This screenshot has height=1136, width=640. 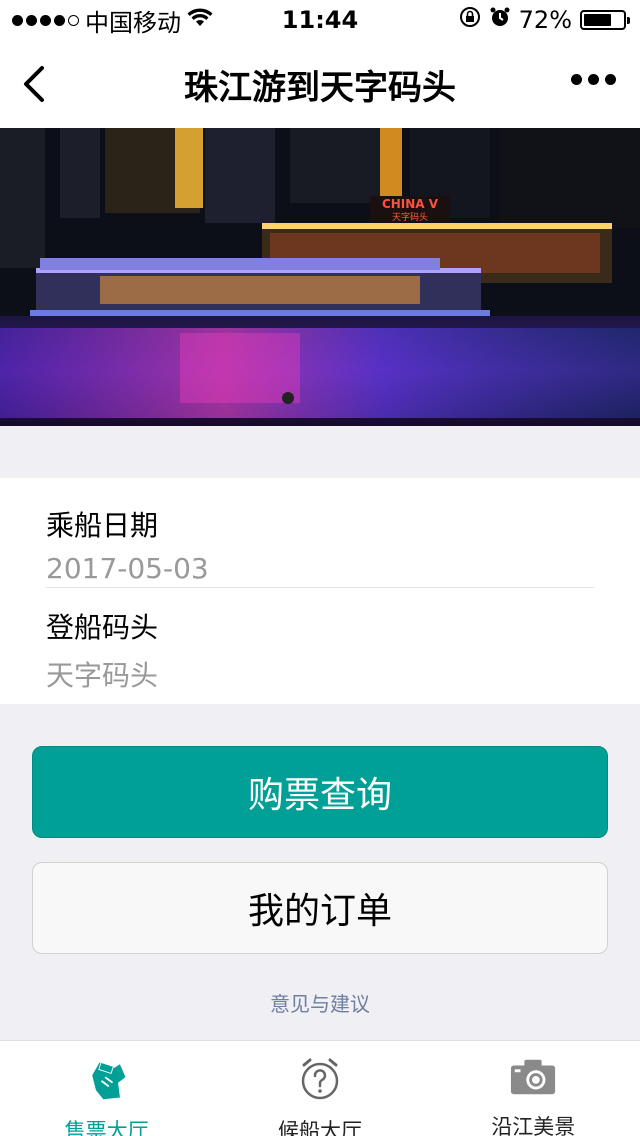 I want to click on tab-waiting-hall: 候船大厅, so click(x=319, y=1088).